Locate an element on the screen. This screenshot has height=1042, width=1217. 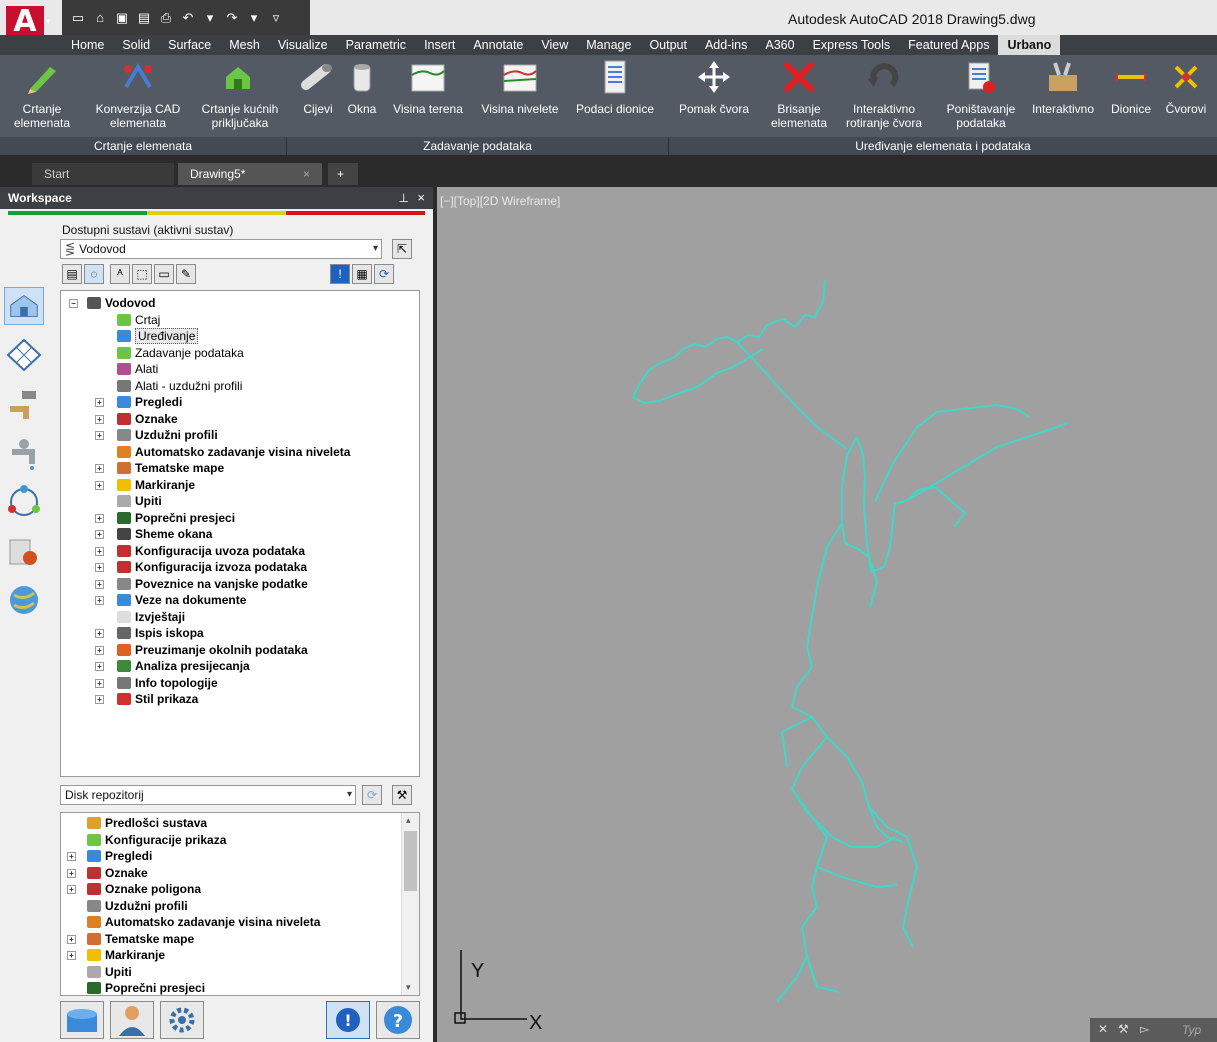
tree-item: + Oznake poligona is located at coordinates (134, 889).